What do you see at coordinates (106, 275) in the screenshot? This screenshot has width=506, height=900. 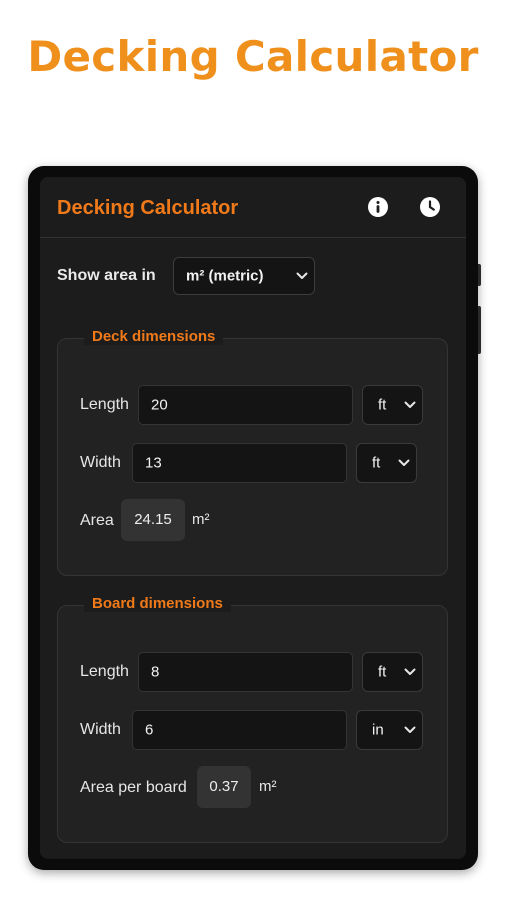 I see `area-unit-label: Show area in` at bounding box center [106, 275].